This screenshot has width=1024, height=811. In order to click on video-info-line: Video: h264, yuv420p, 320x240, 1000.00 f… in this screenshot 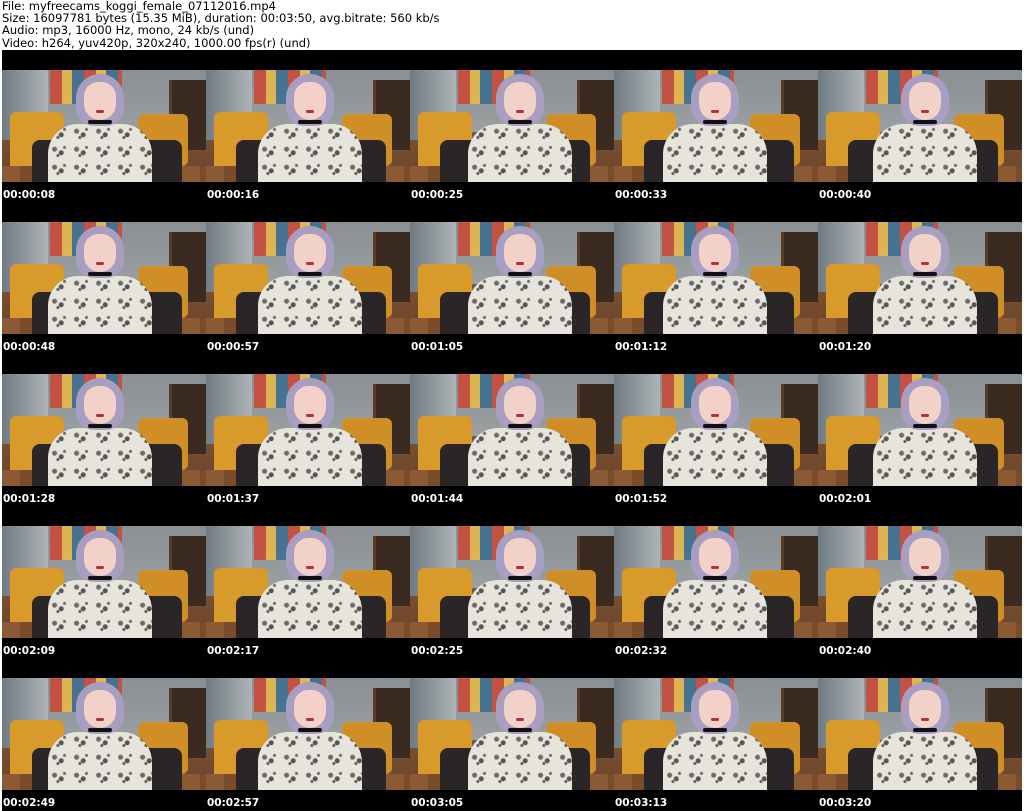, I will do `click(156, 42)`.